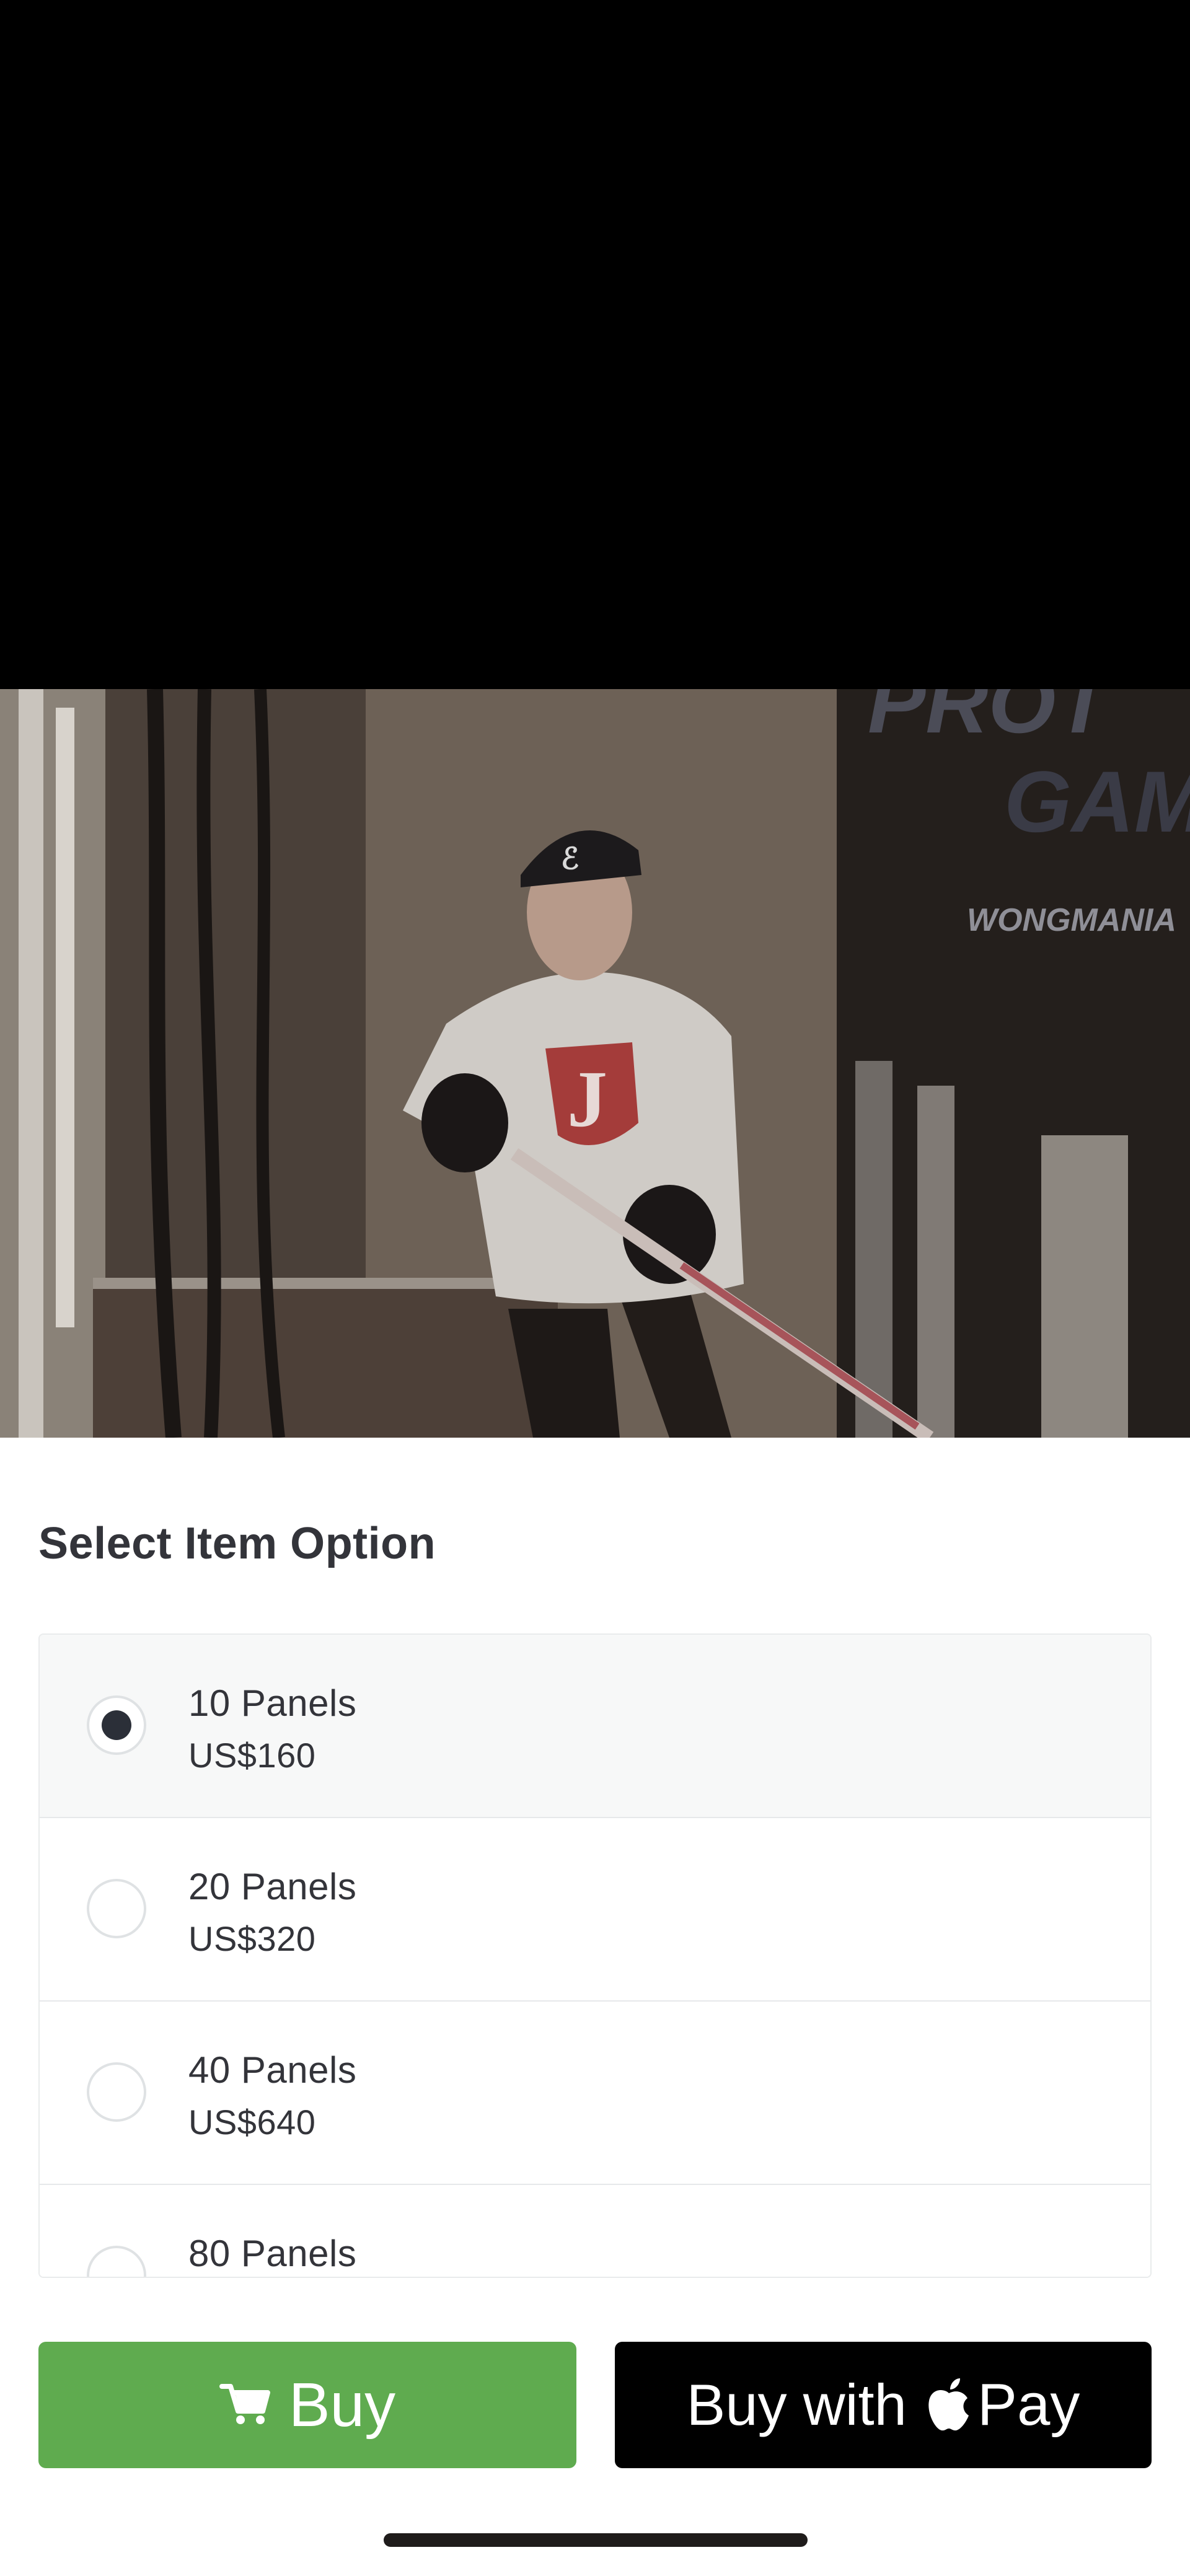 The width and height of the screenshot is (1190, 2576). What do you see at coordinates (342, 2405) in the screenshot?
I see `buy-button-label: Buy` at bounding box center [342, 2405].